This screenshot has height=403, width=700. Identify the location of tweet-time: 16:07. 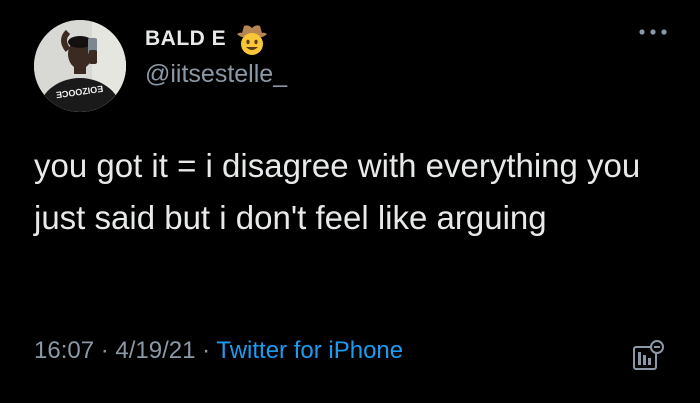
(64, 350).